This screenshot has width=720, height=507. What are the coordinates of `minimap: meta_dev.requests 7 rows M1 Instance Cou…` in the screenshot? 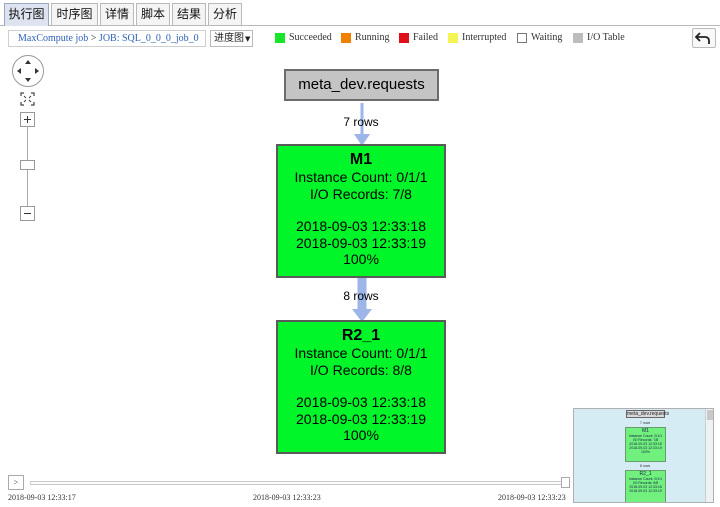 It's located at (643, 455).